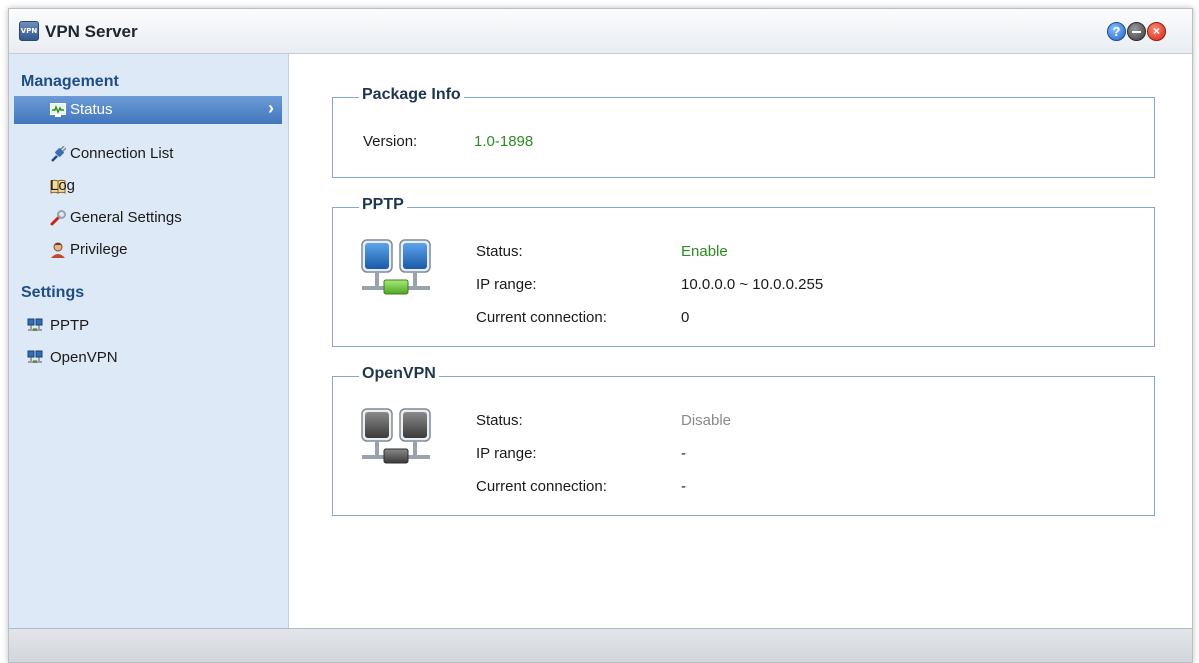  What do you see at coordinates (1136, 31) in the screenshot?
I see `minimize-button` at bounding box center [1136, 31].